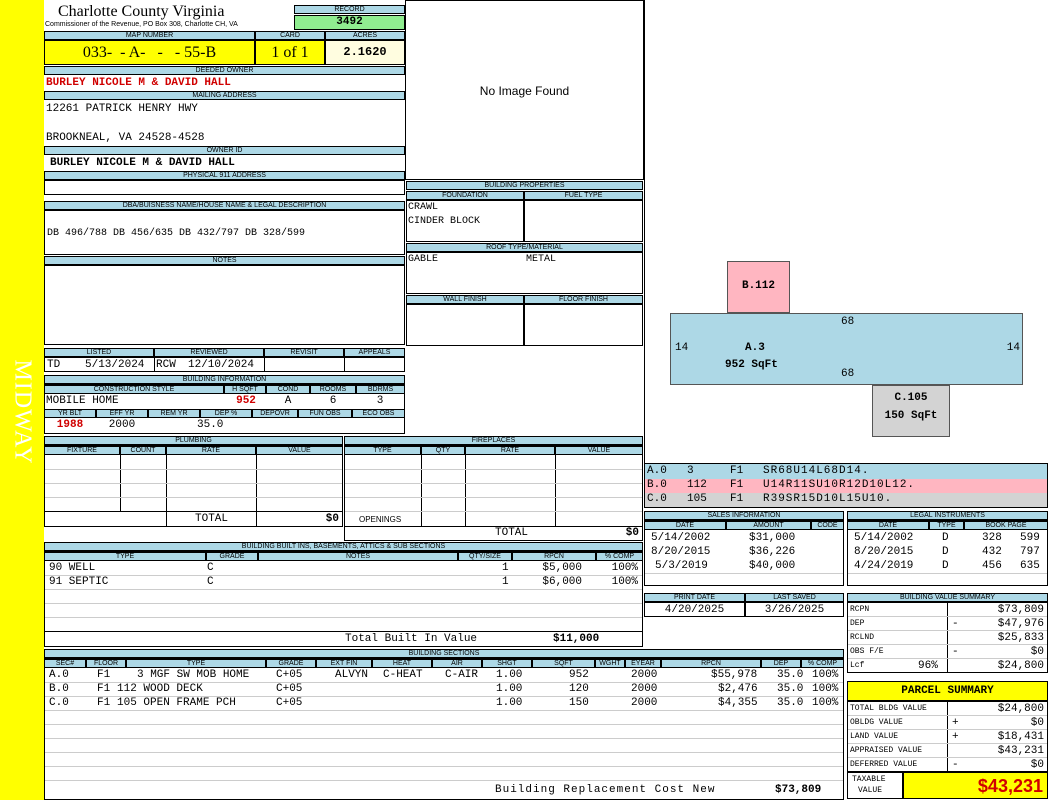  I want to click on plumbing-col-value: VALUE, so click(299, 450).